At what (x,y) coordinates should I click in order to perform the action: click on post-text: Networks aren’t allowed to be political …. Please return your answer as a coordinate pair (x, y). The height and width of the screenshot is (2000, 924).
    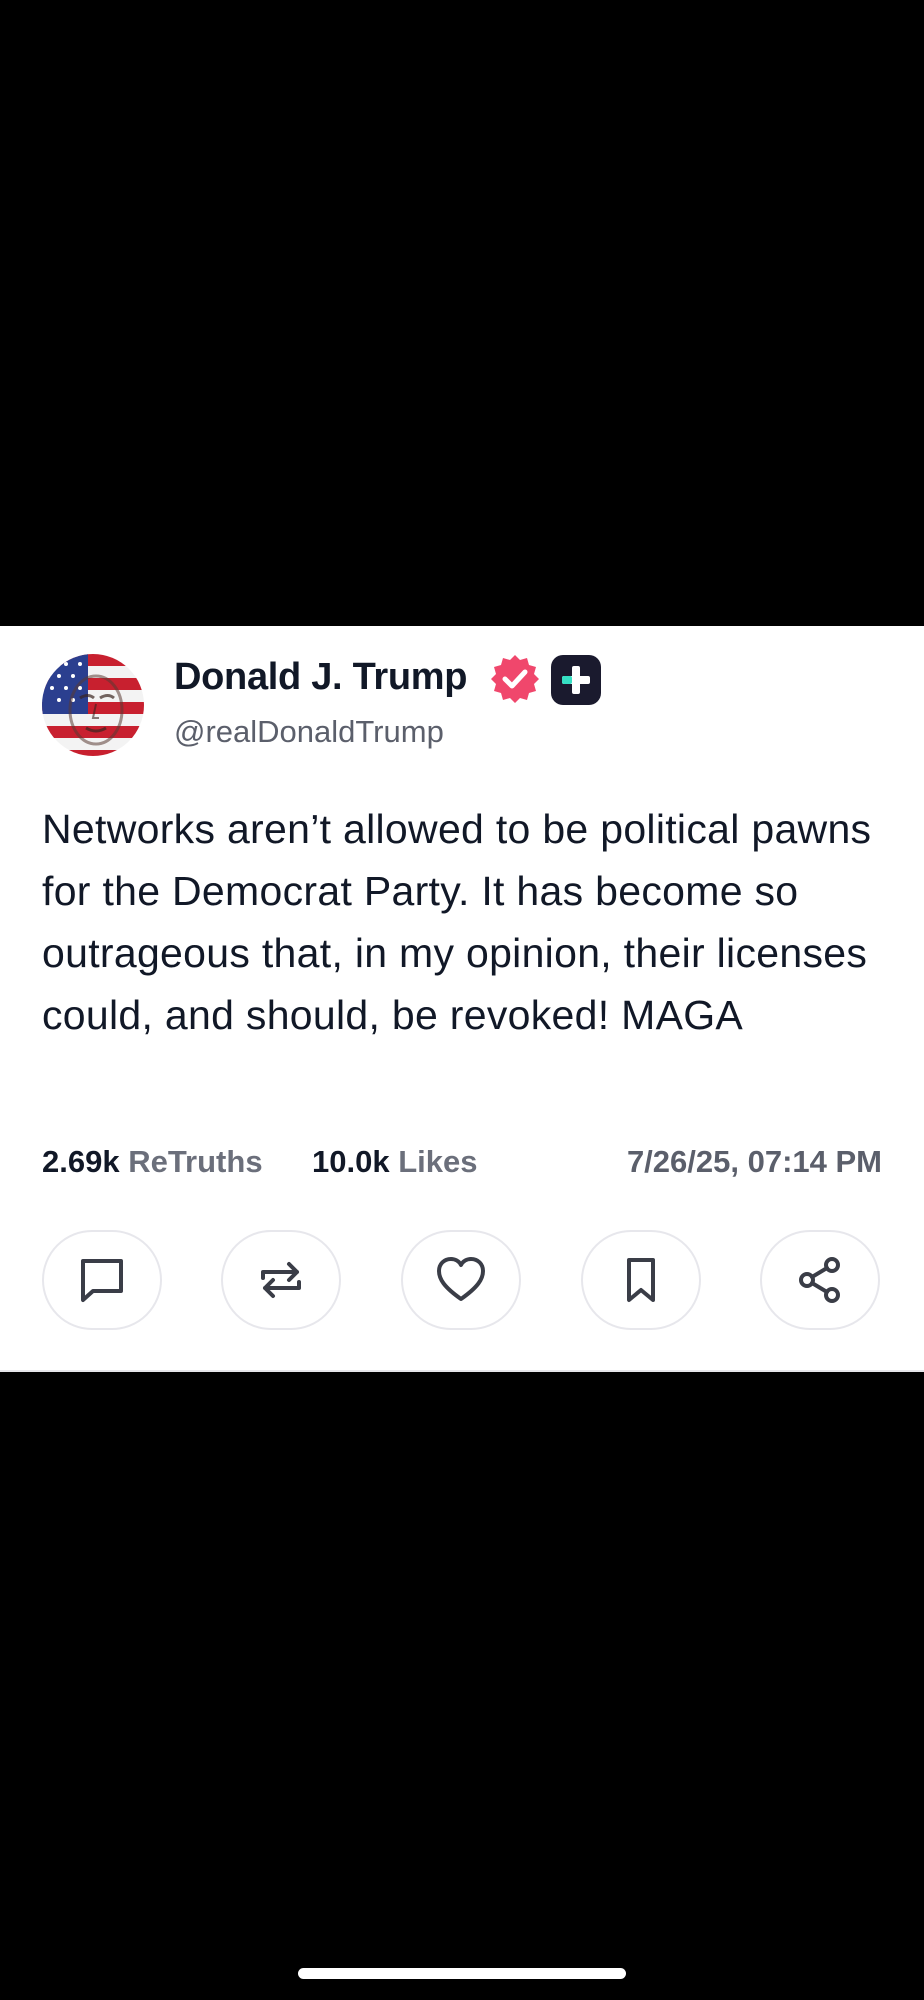
    Looking at the image, I should click on (457, 922).